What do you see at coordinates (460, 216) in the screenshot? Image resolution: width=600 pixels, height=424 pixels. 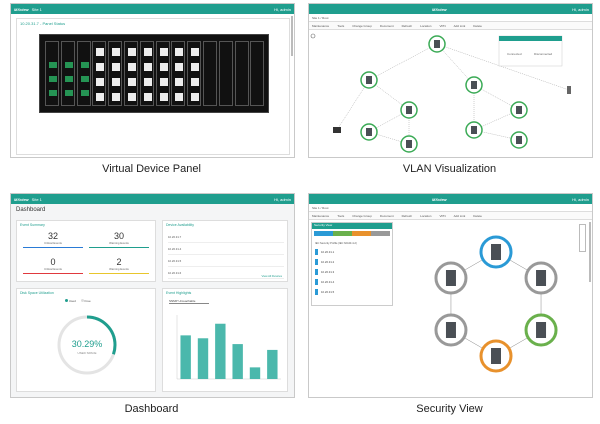 I see `toolbar-item: Add Link` at bounding box center [460, 216].